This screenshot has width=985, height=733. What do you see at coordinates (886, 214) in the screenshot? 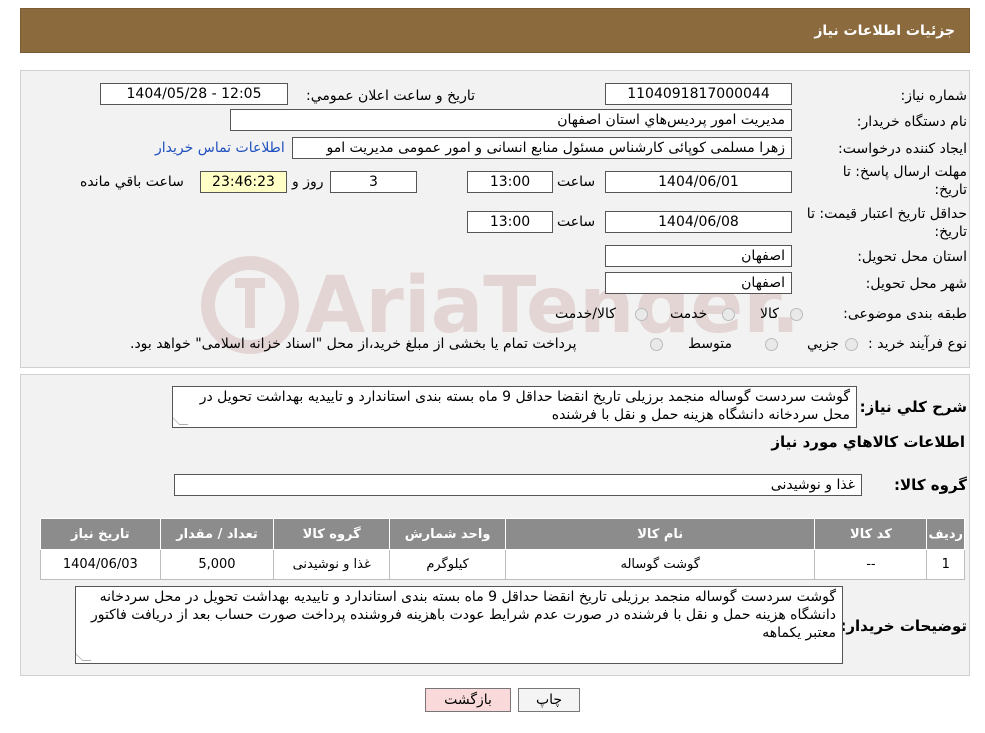
I see `validity-label-line1: حداقل تاريخ اعتبار قيمت: تا` at bounding box center [886, 214].